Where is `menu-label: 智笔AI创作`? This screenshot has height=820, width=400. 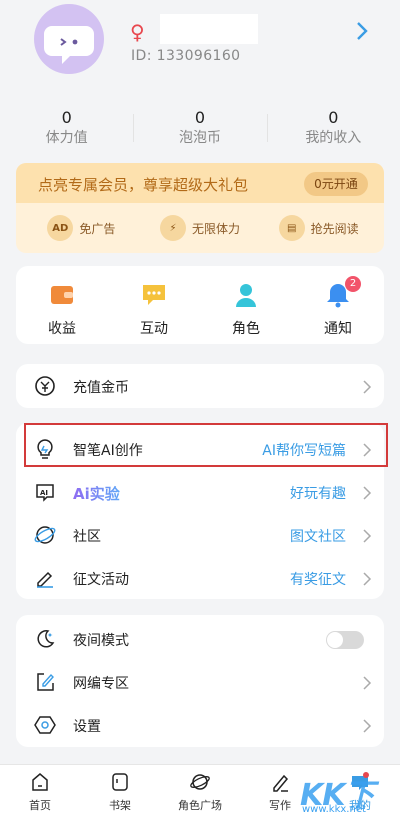
menu-label: 智笔AI创作 is located at coordinates (108, 451).